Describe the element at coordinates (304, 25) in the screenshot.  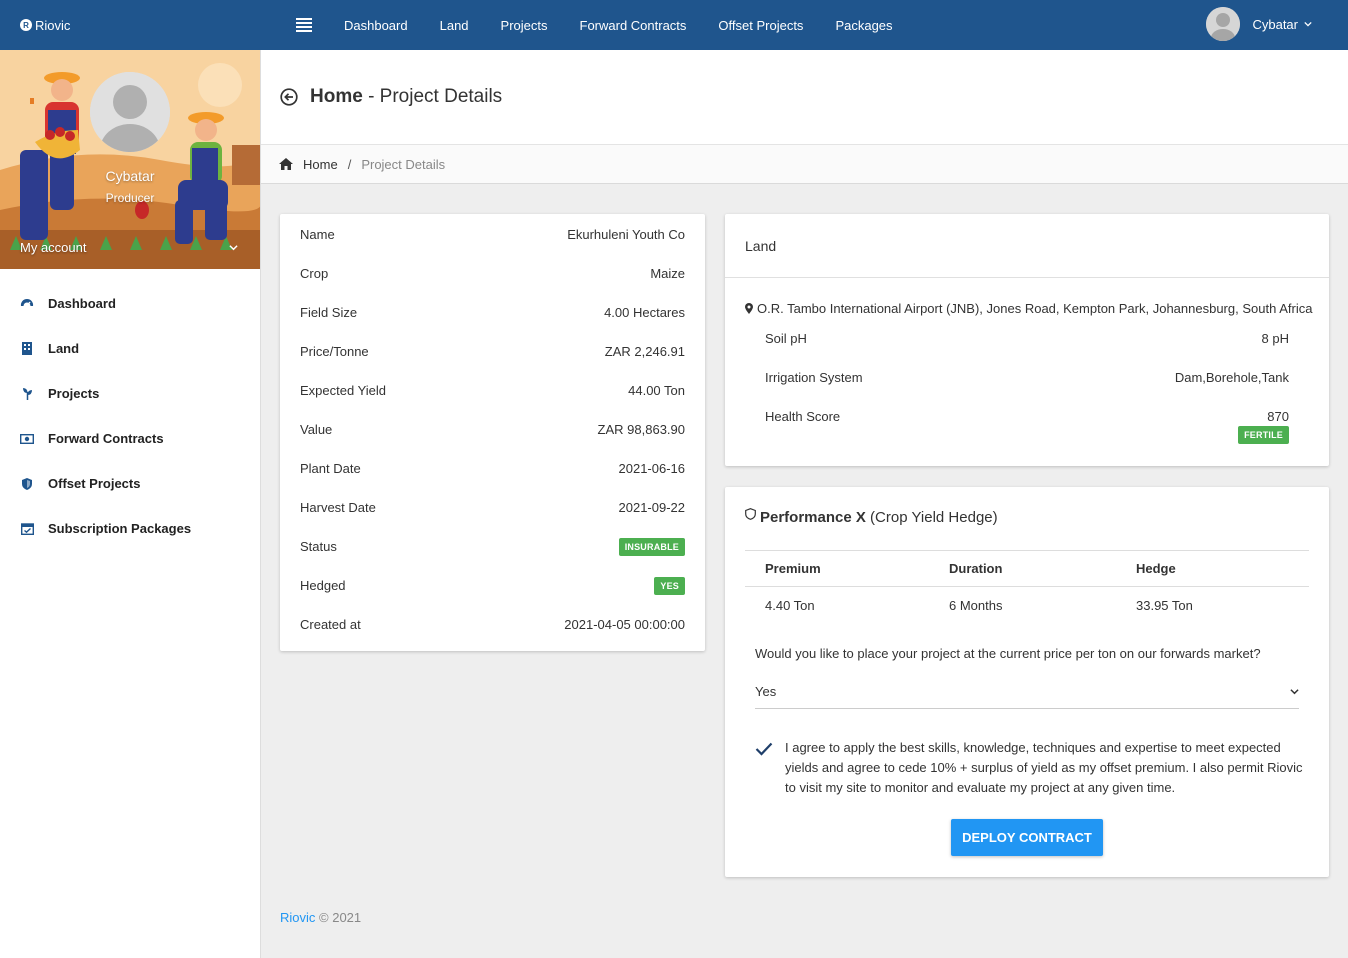
I see `menu-toggle-icon` at that location.